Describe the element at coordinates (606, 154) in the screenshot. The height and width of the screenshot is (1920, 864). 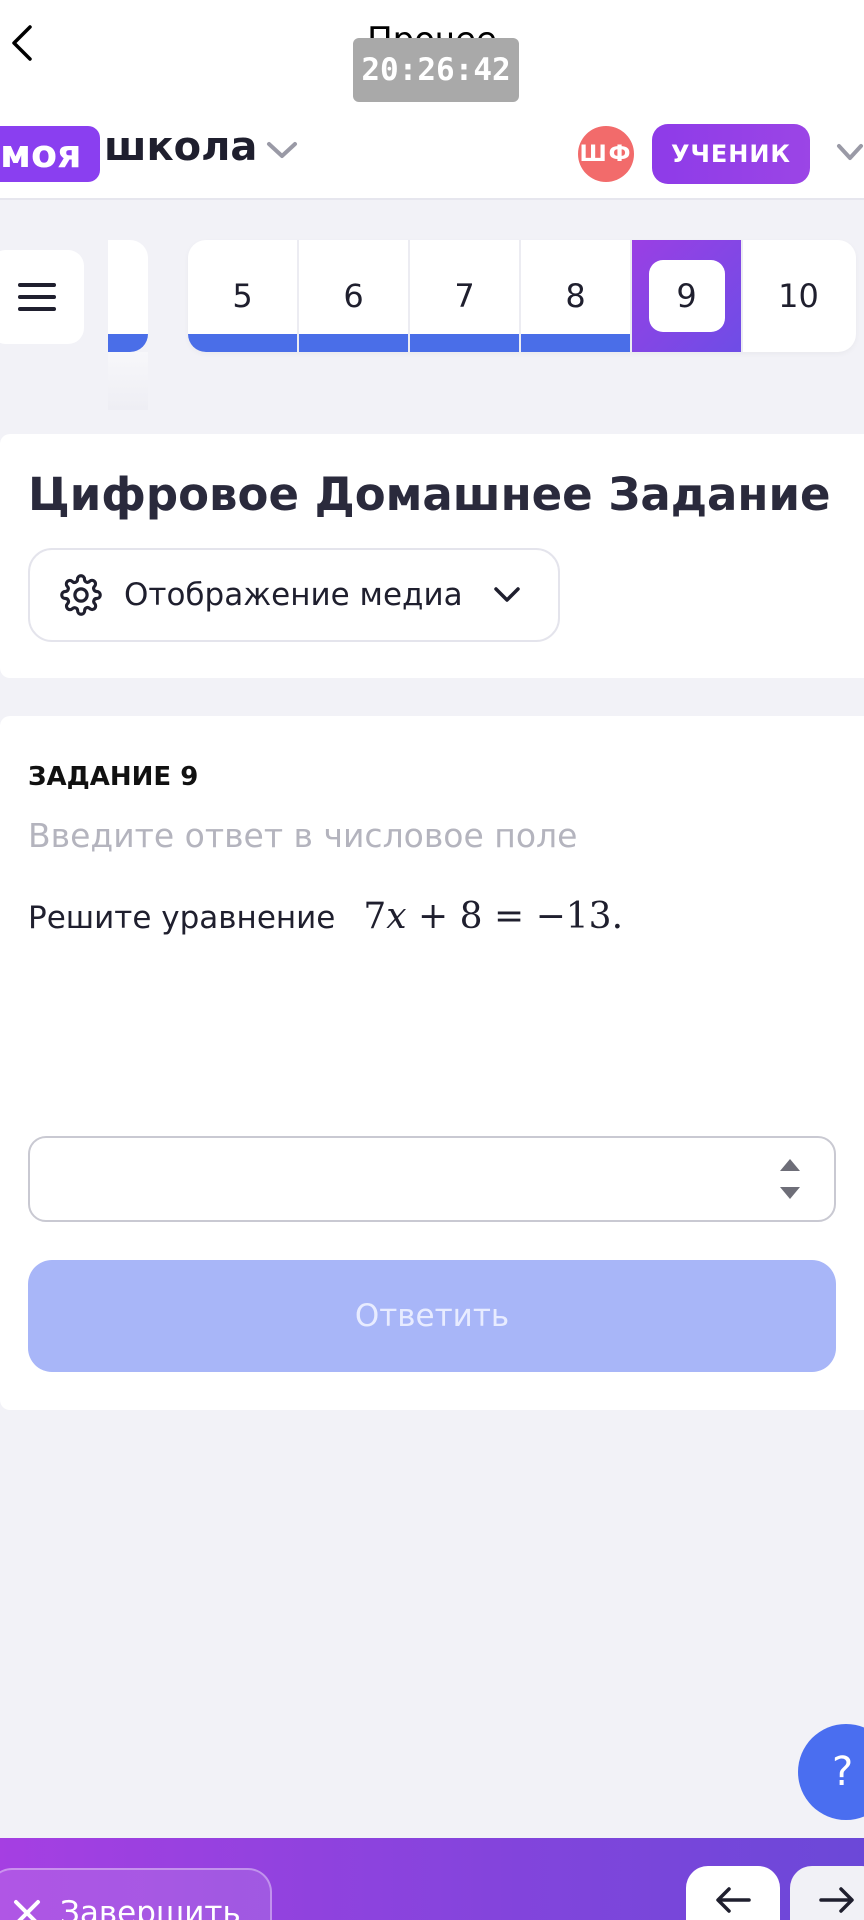
I see `avatar: ШФ` at that location.